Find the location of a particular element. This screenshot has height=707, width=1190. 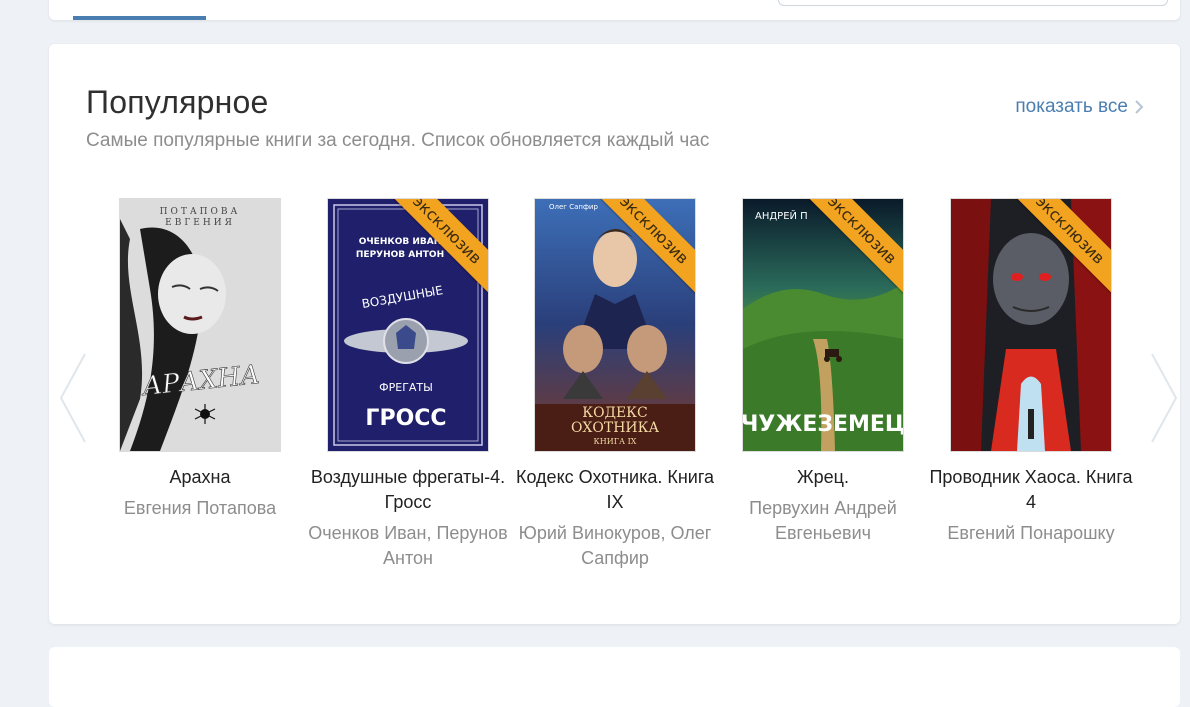

svg-text: ФРЕГАТЫ is located at coordinates (406, 387).